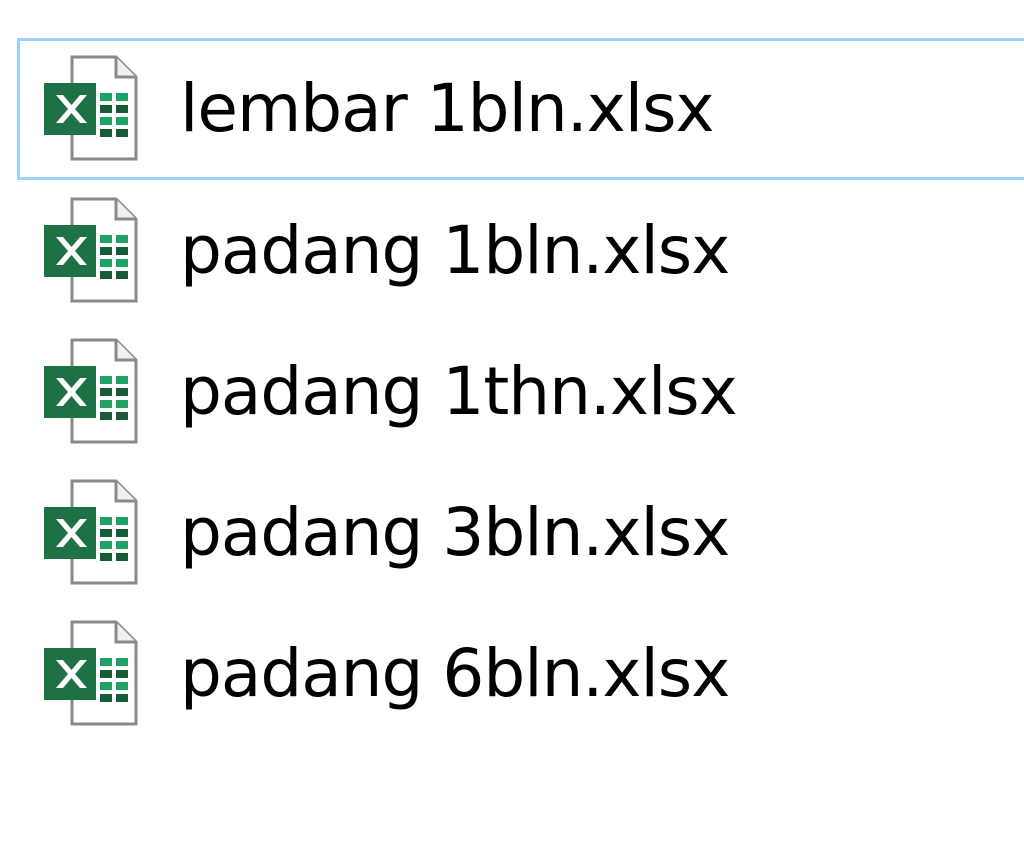  I want to click on file-name: padang 1bln.xlsx, so click(455, 250).